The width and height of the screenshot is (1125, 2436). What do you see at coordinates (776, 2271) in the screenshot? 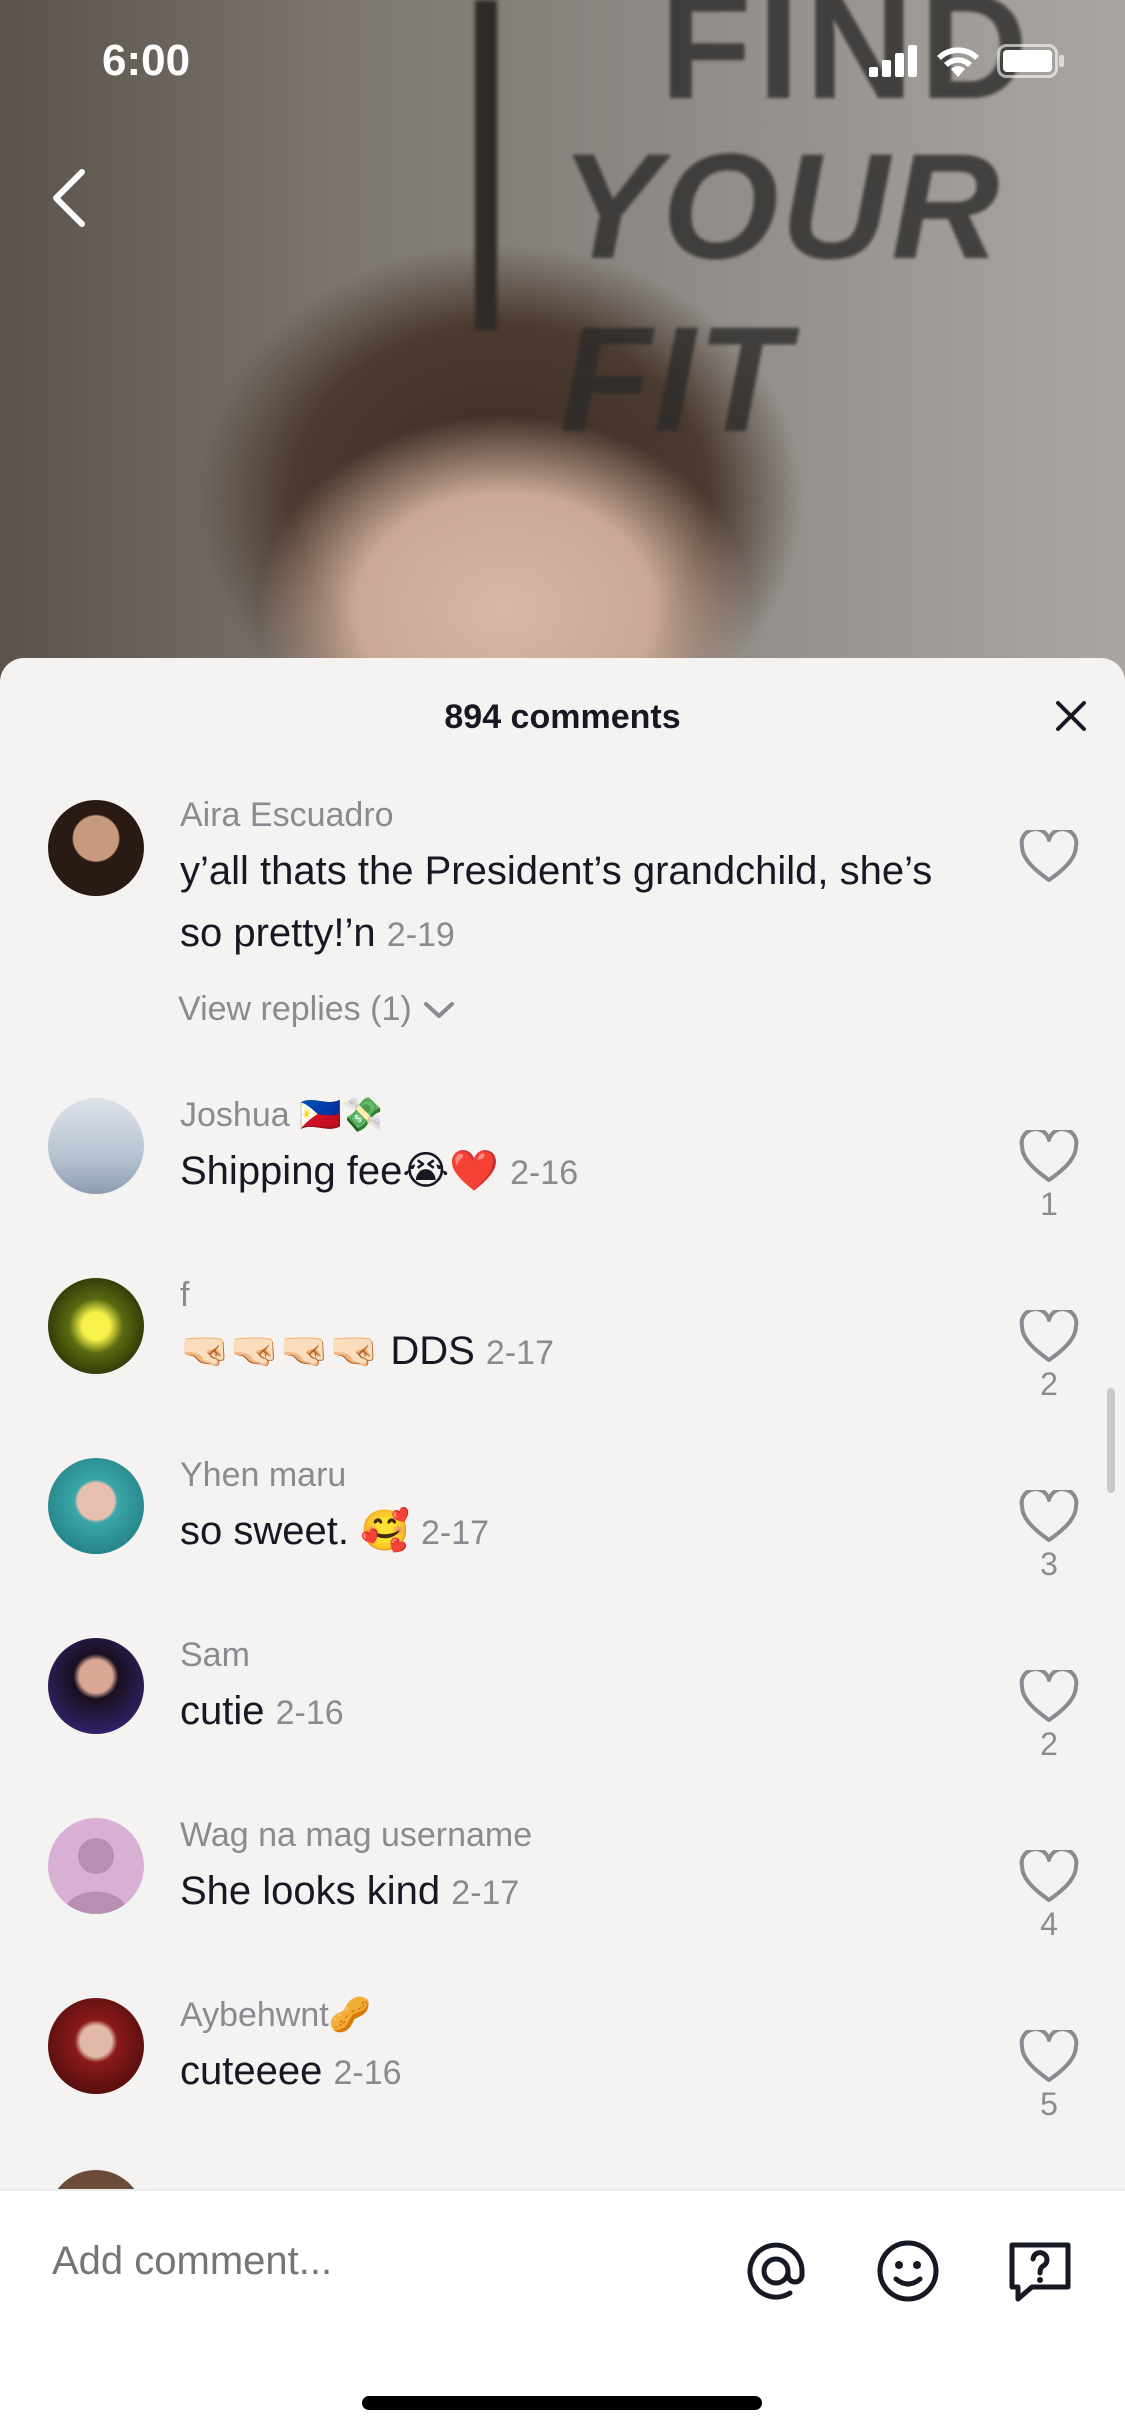
I see `mention-at-icon` at bounding box center [776, 2271].